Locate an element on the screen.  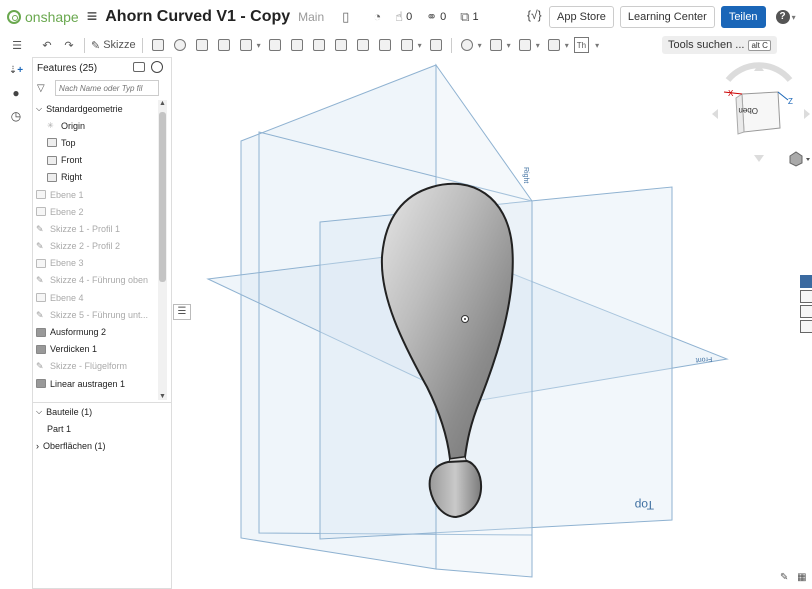
help-button: ? ▾ is located at coordinates (787, 17).